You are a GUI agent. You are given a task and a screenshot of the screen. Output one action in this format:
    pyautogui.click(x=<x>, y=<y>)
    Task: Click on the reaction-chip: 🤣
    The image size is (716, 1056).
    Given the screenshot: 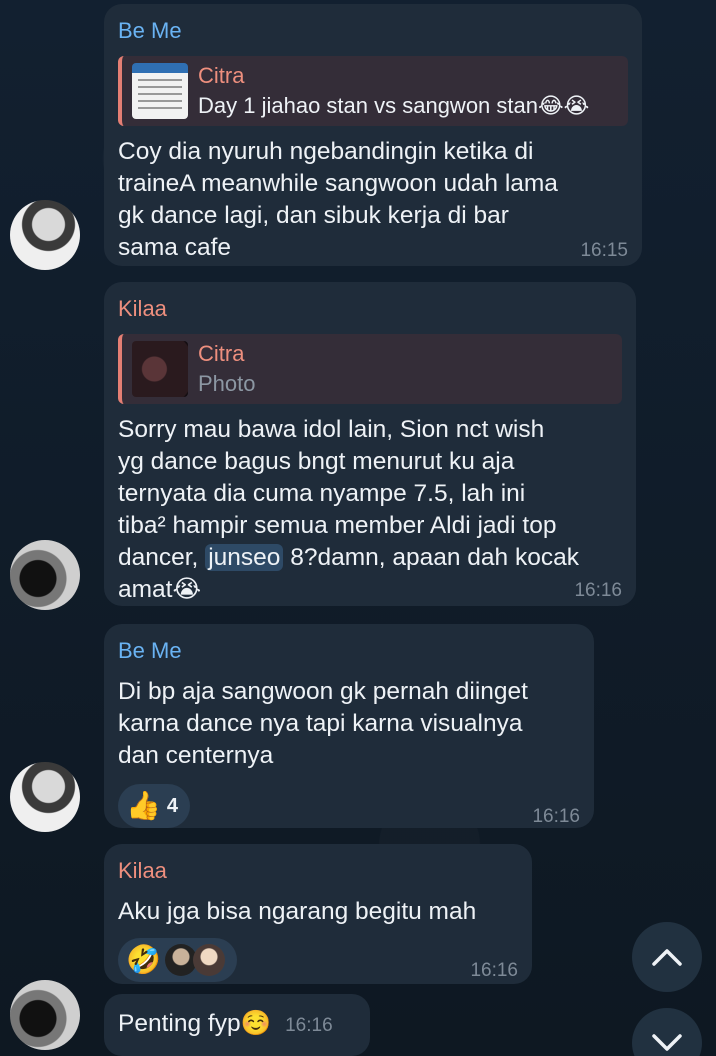 What is the action you would take?
    pyautogui.click(x=177, y=960)
    